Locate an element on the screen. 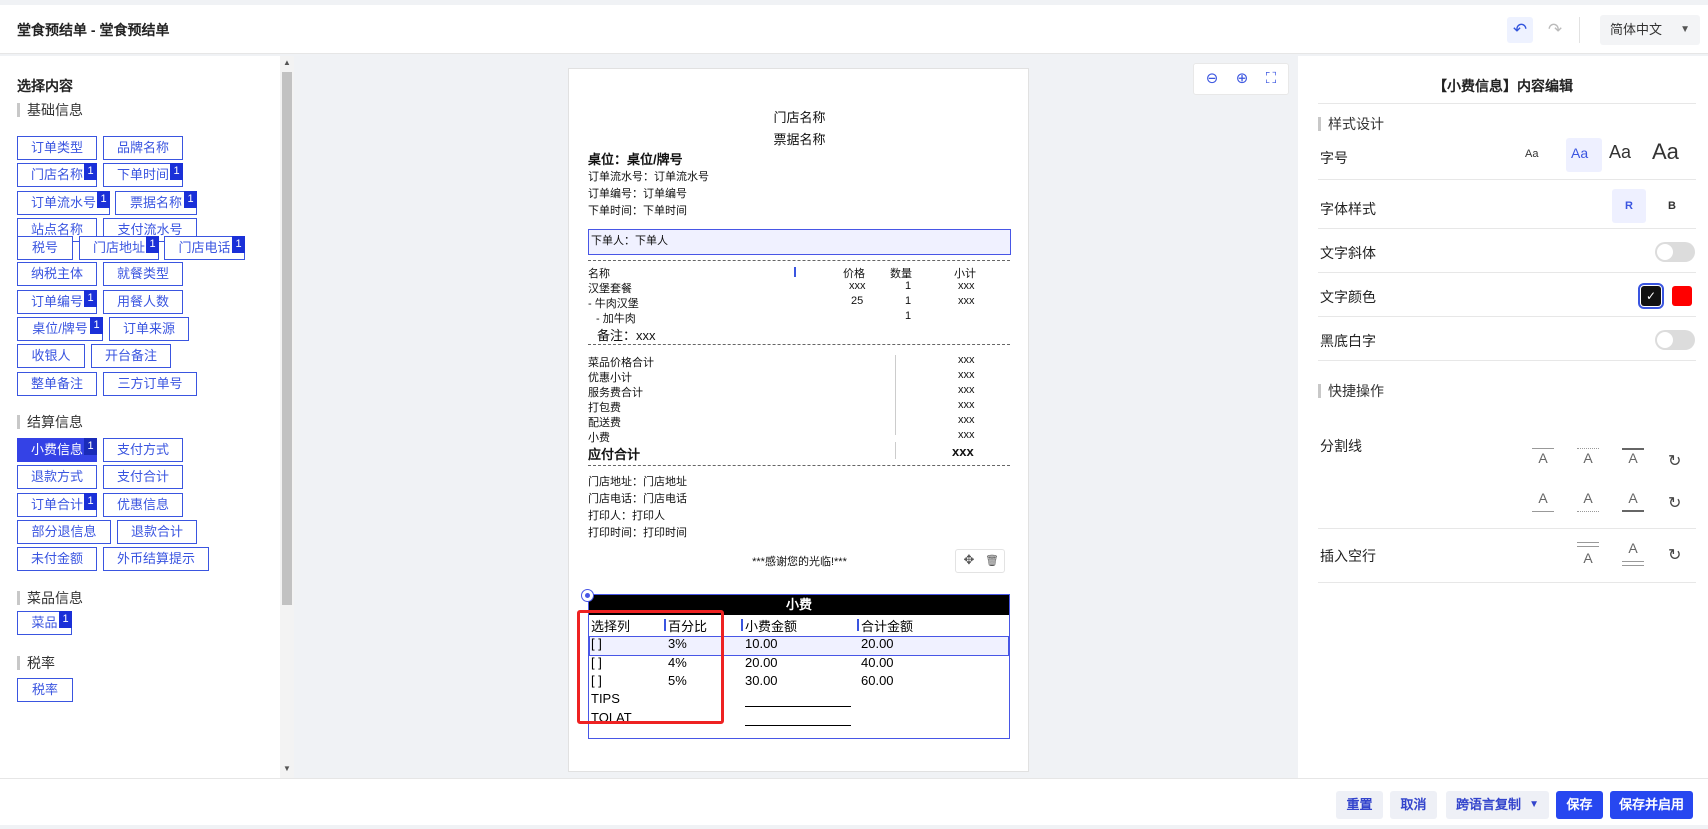  tag-store-phone: 门店电话 1 is located at coordinates (204, 248).